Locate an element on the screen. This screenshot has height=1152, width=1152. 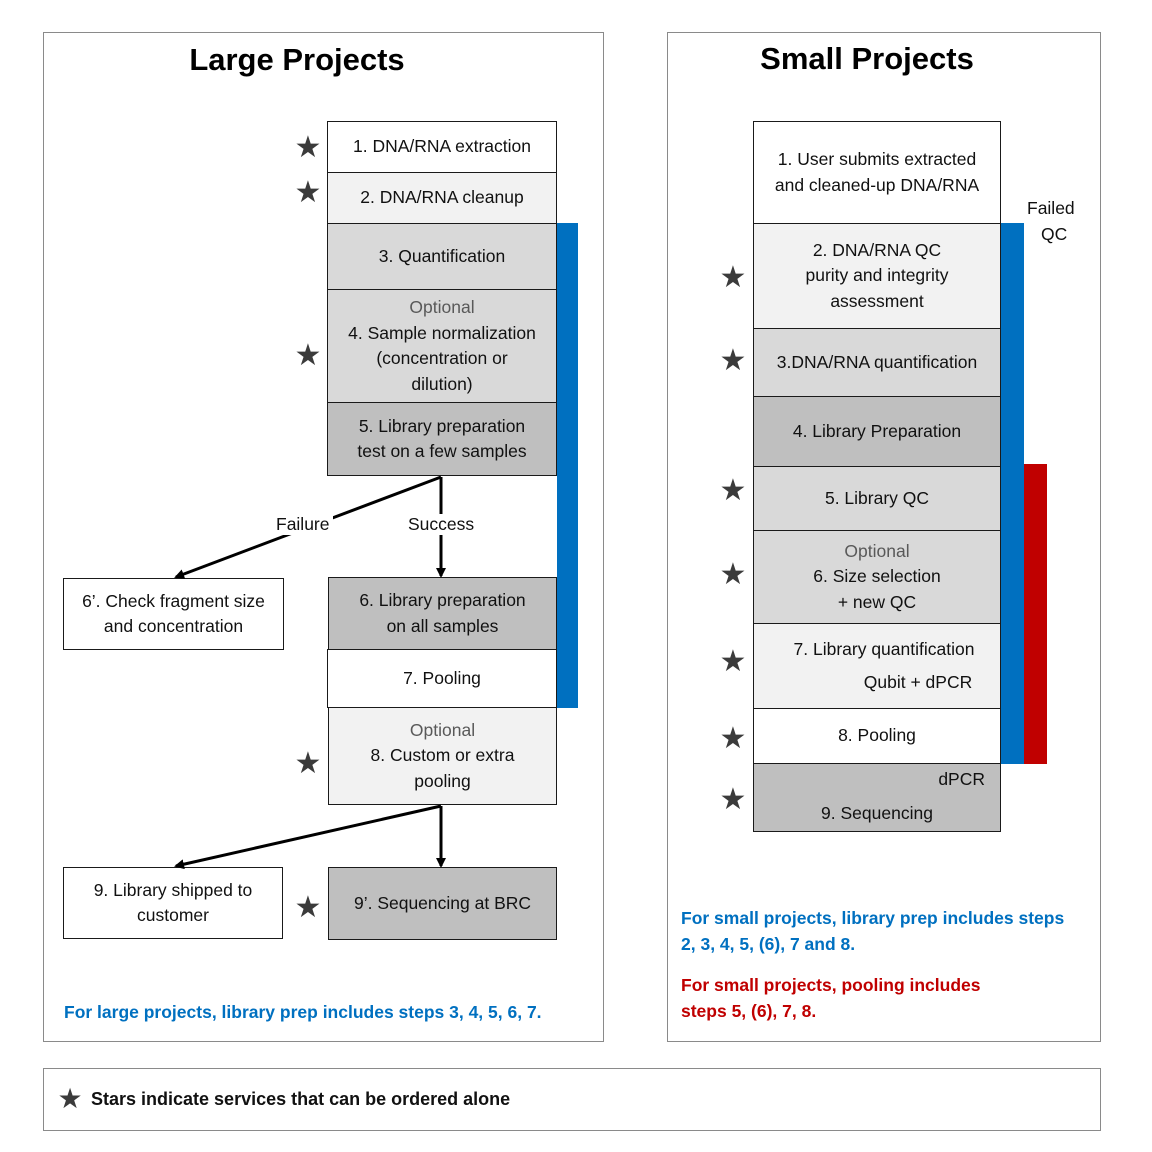
step-label: Qubit + dPCR is located at coordinates (918, 682).